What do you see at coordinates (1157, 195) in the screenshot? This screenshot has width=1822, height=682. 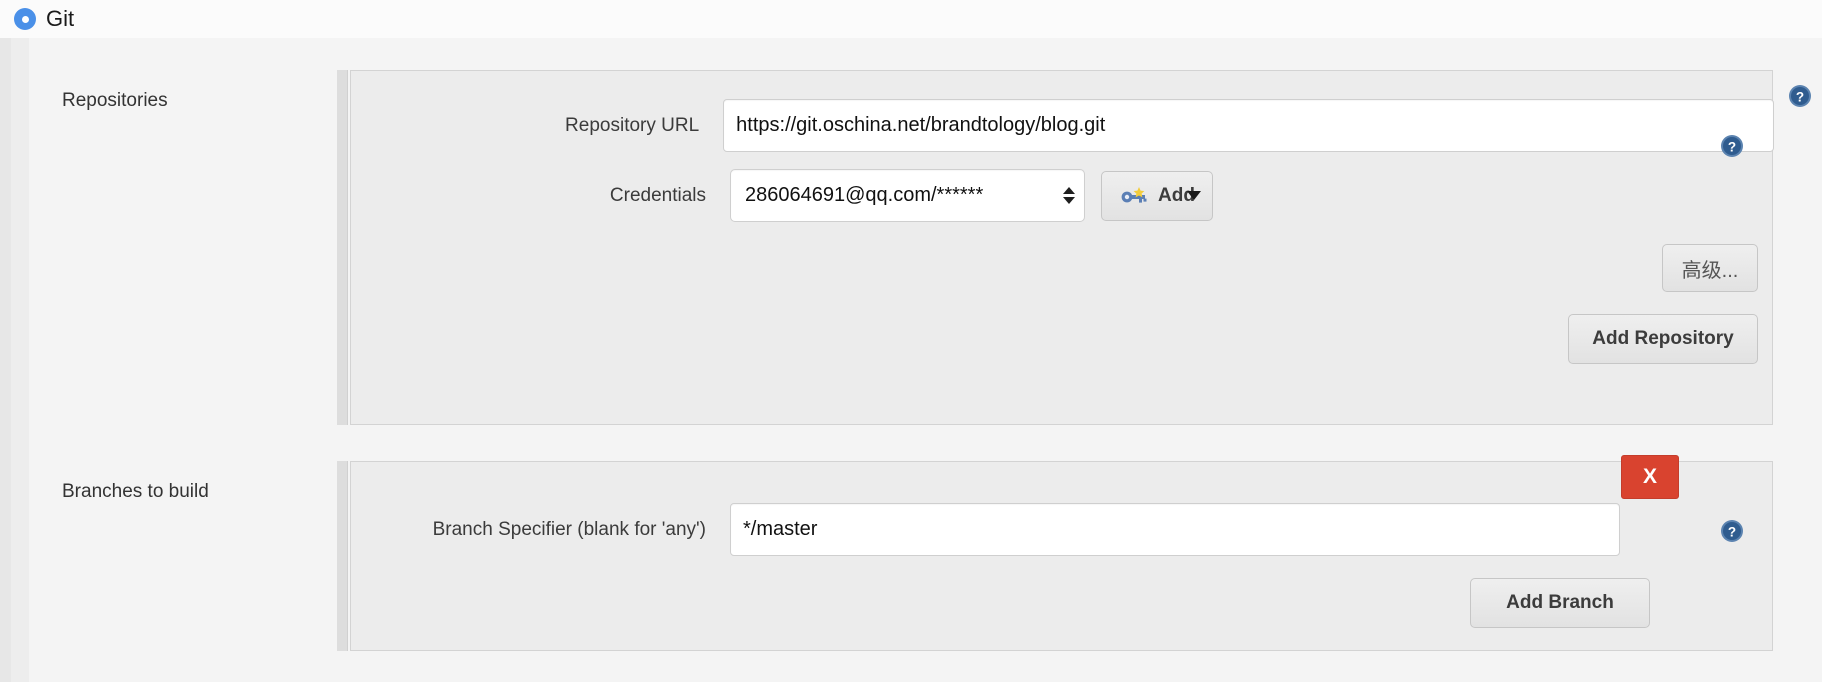 I see `add-credentials-button: Add` at bounding box center [1157, 195].